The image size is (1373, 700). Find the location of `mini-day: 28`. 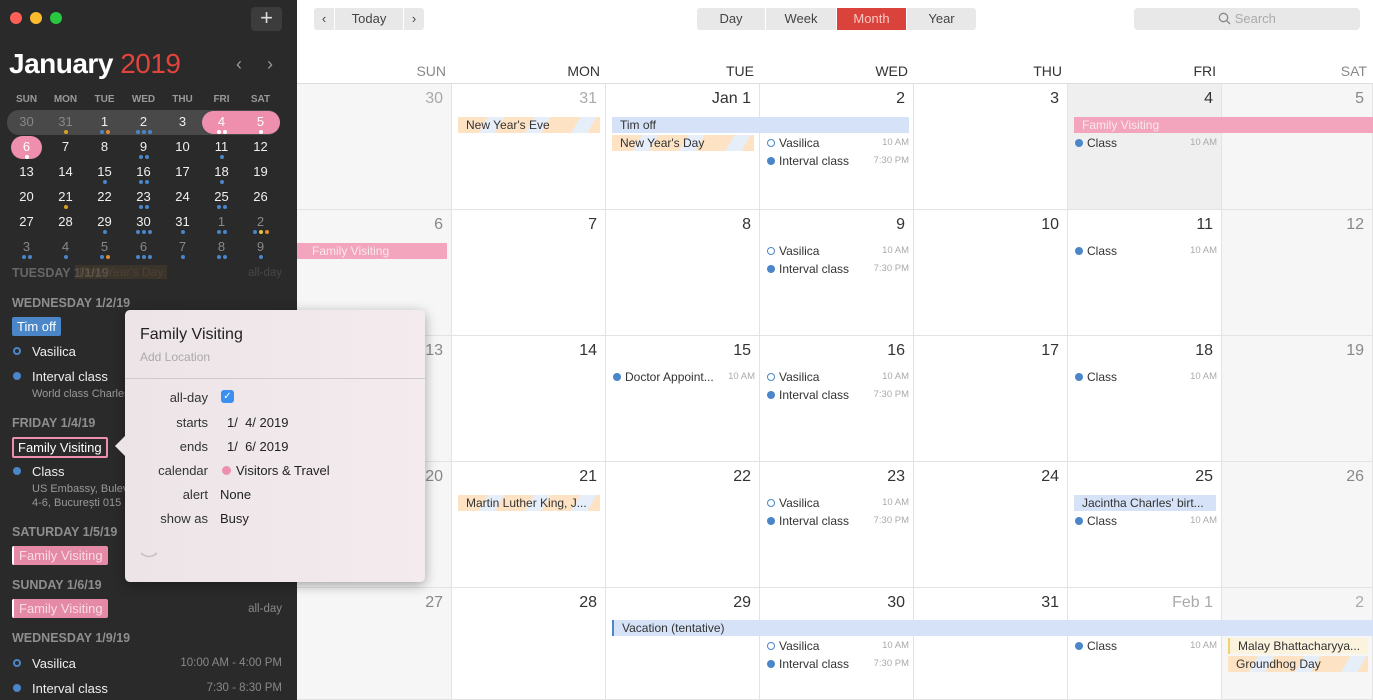

mini-day: 28 is located at coordinates (65, 222).